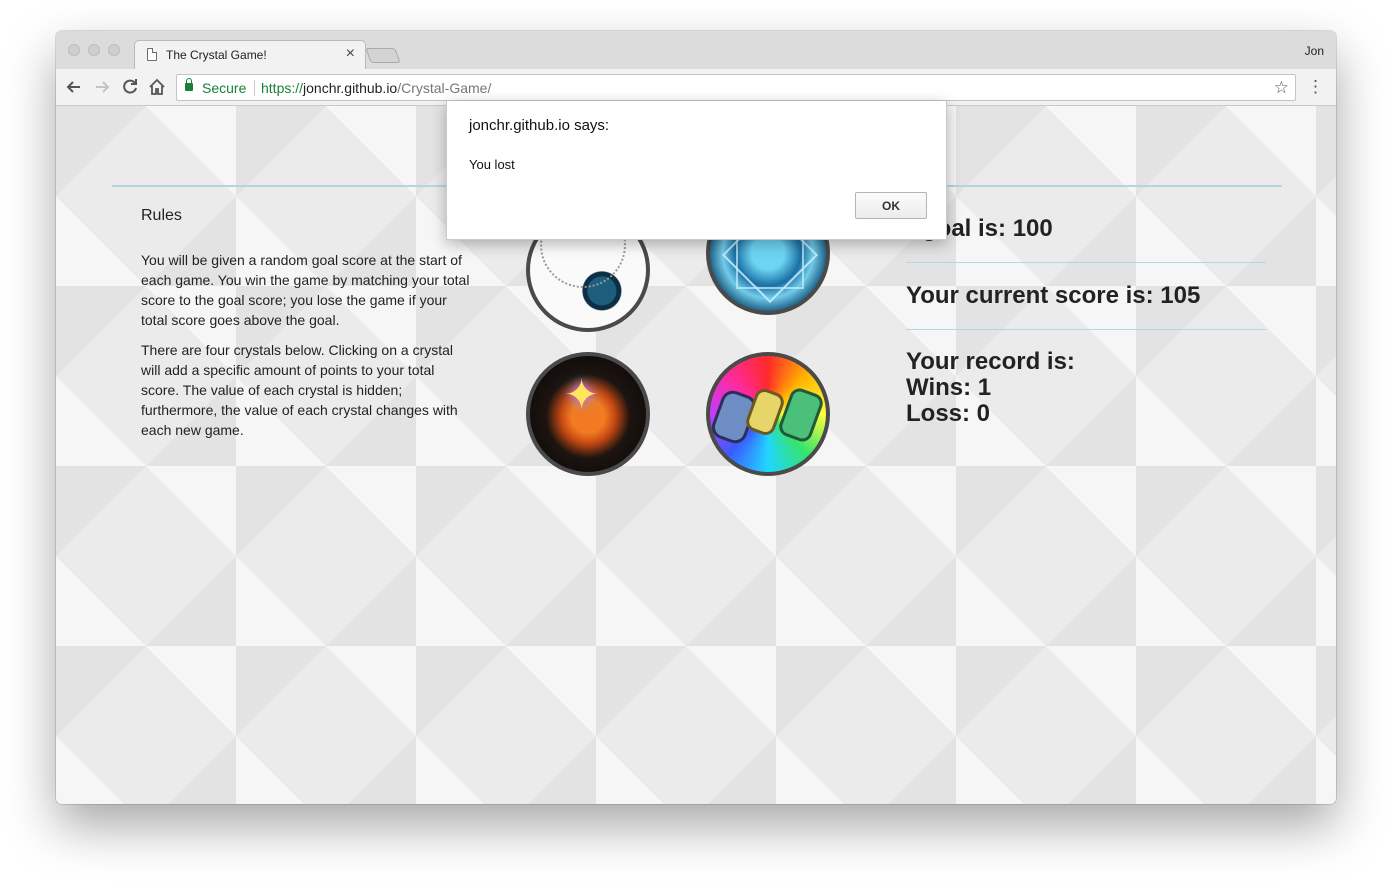  Describe the element at coordinates (74, 50) in the screenshot. I see `close-window-button` at that location.